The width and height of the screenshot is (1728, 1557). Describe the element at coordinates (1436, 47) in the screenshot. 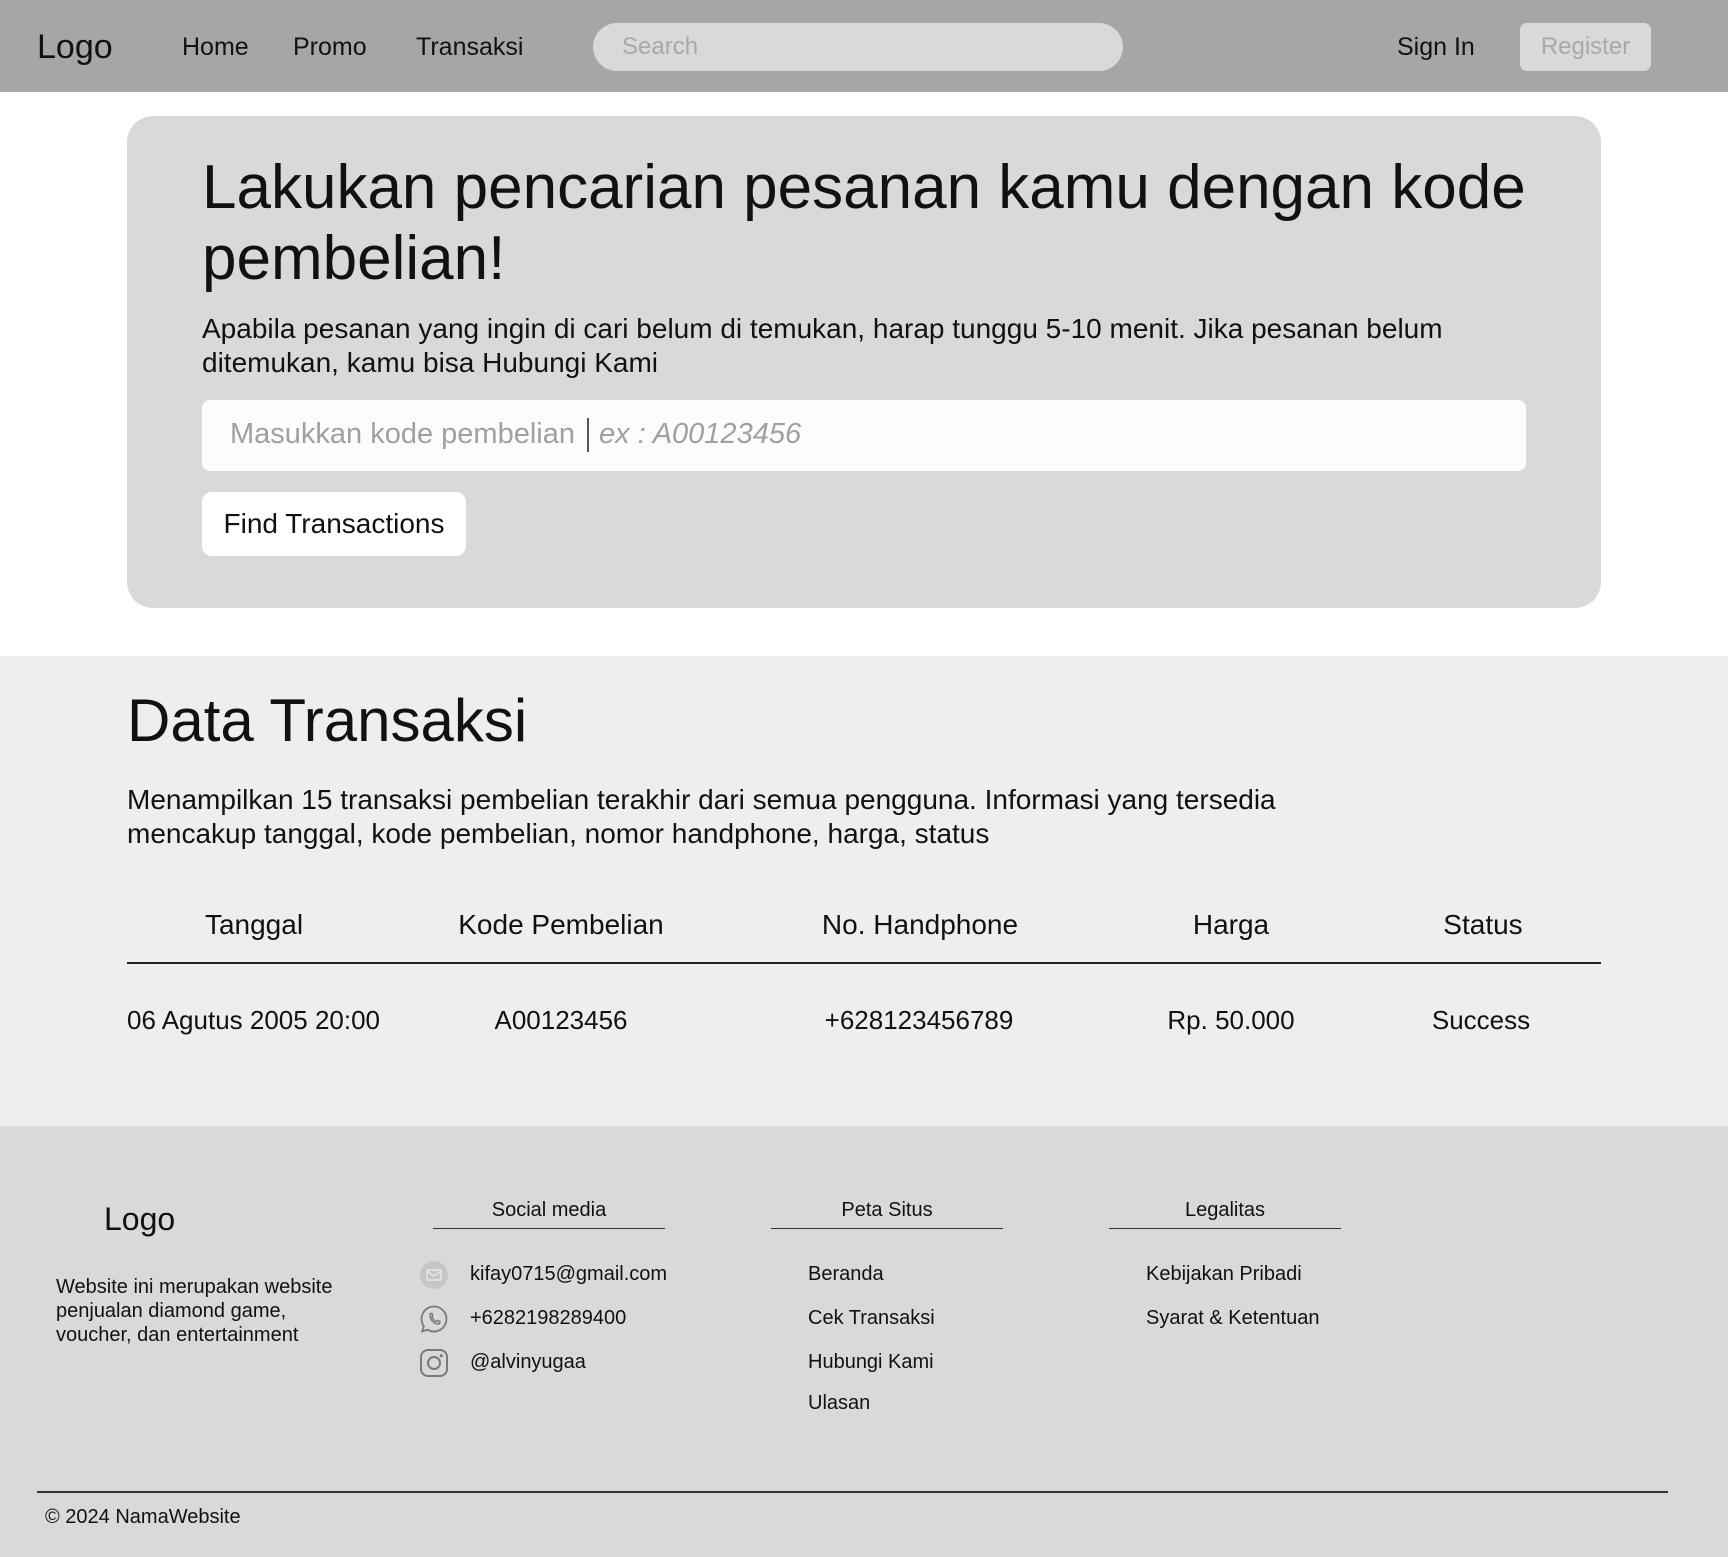

I see `sign-in-link: Sign In` at that location.